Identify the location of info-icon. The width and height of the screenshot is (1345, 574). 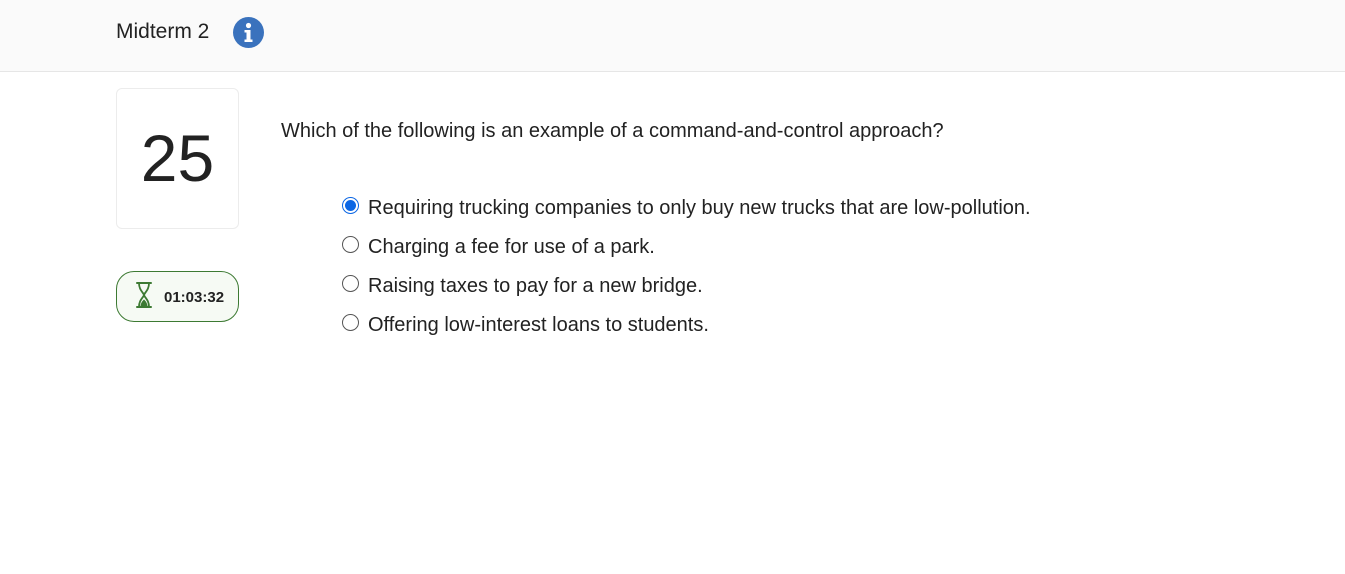
(248, 32).